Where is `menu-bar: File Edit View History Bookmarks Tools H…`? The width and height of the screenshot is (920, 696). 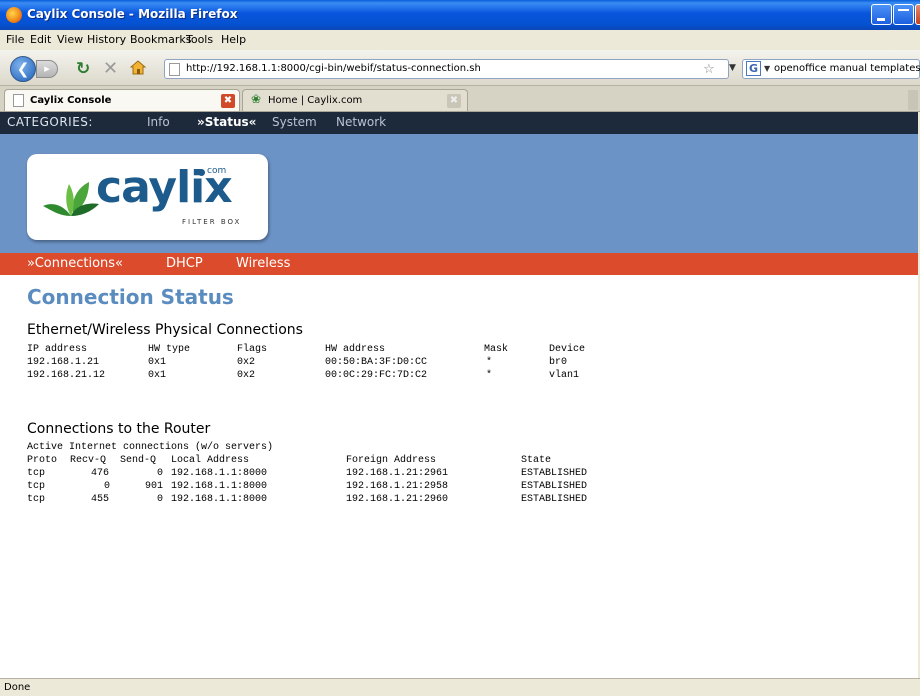 menu-bar: File Edit View History Bookmarks Tools H… is located at coordinates (460, 40).